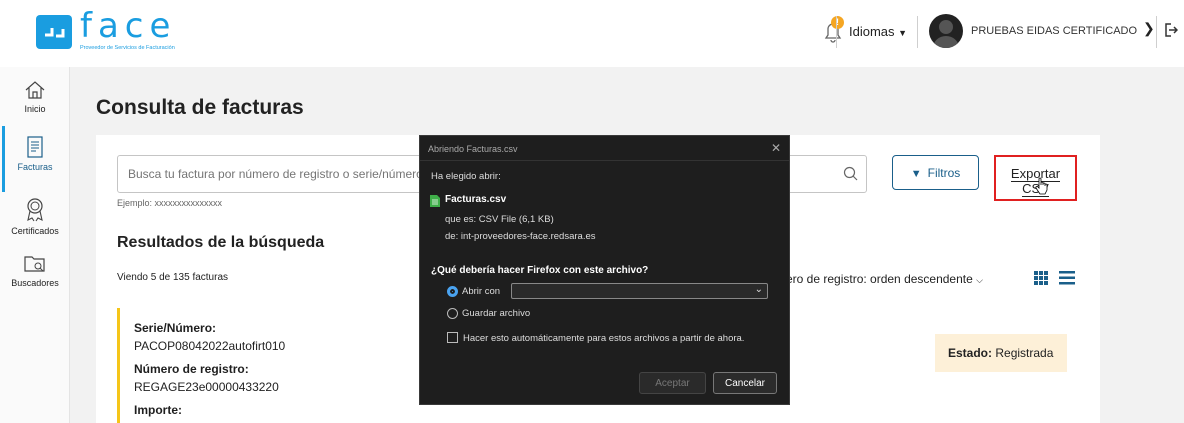 This screenshot has width=1184, height=423. What do you see at coordinates (54, 32) in the screenshot?
I see `face-logo-icon` at bounding box center [54, 32].